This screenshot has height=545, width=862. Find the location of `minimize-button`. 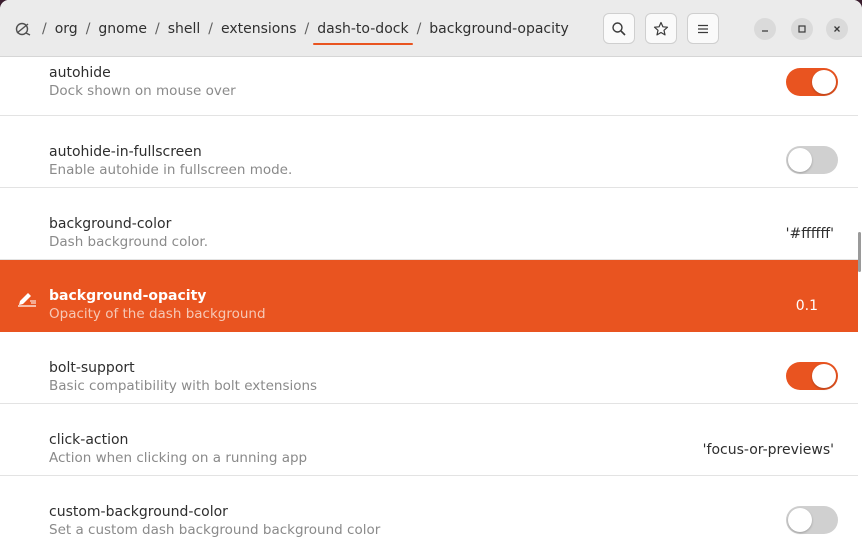

minimize-button is located at coordinates (765, 29).